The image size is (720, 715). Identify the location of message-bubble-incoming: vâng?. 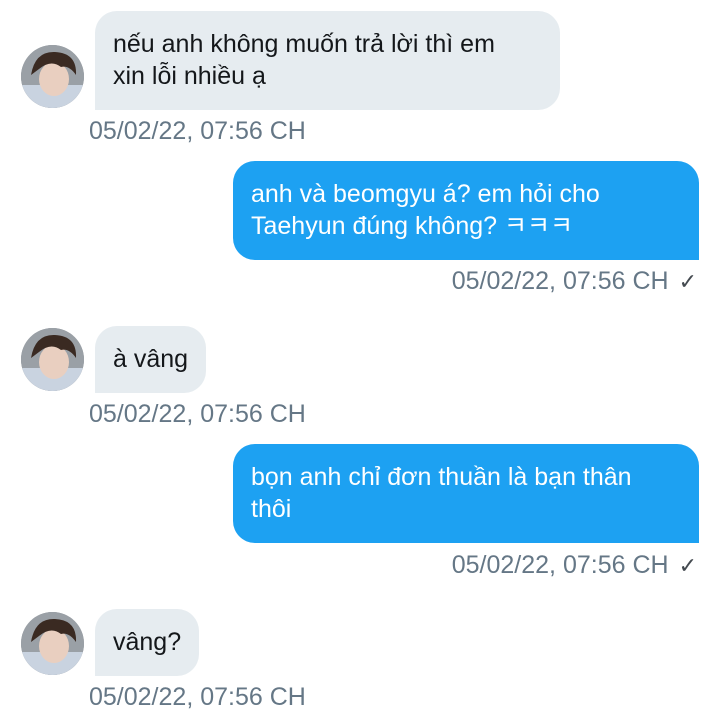
(147, 642).